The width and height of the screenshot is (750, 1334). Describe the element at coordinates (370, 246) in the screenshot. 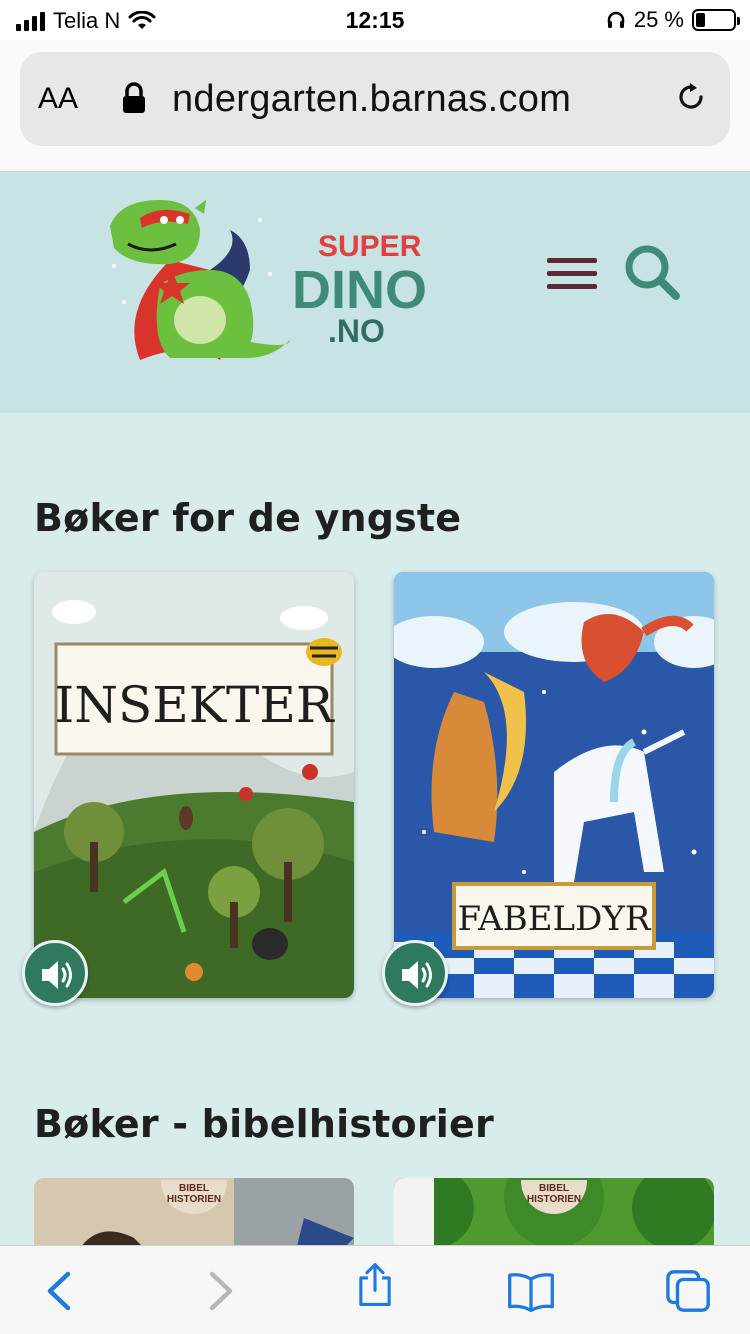

I see `logo-text-super: SUPER` at that location.